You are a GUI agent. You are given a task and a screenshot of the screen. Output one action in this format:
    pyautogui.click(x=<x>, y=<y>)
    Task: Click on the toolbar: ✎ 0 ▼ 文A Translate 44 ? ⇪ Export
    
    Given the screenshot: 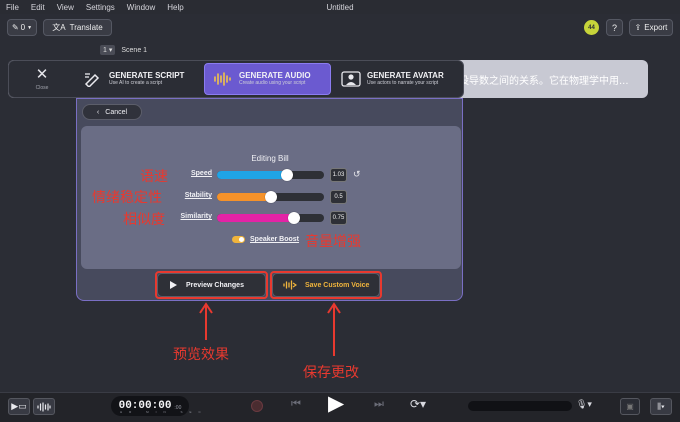 What is the action you would take?
    pyautogui.click(x=340, y=28)
    